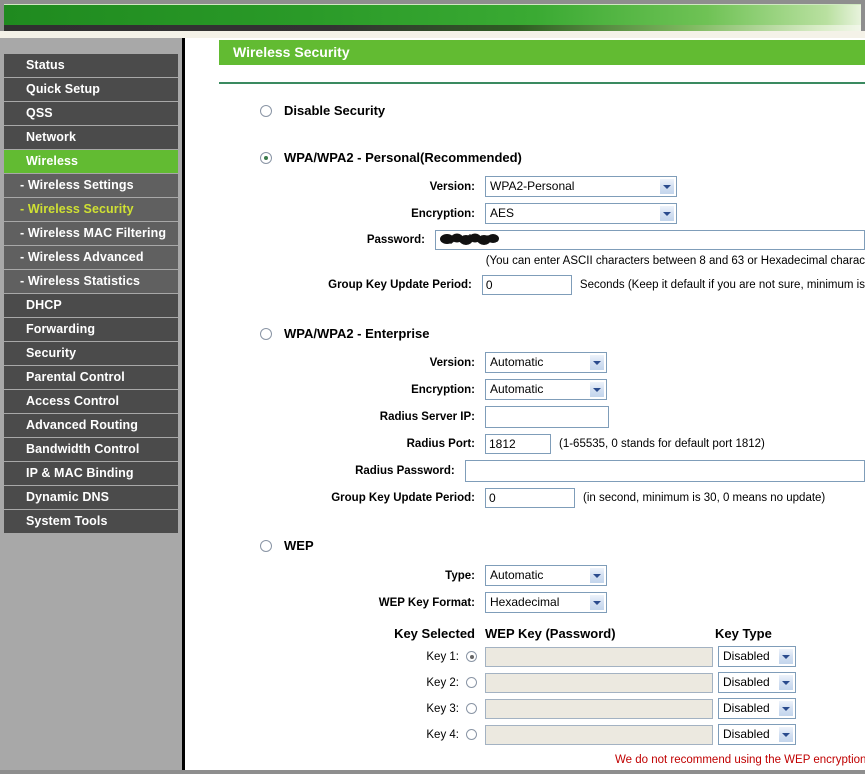 Image resolution: width=865 pixels, height=774 pixels. Describe the element at coordinates (91, 473) in the screenshot. I see `sidebar-item-ip-mac-binding: IP & MAC Binding` at that location.